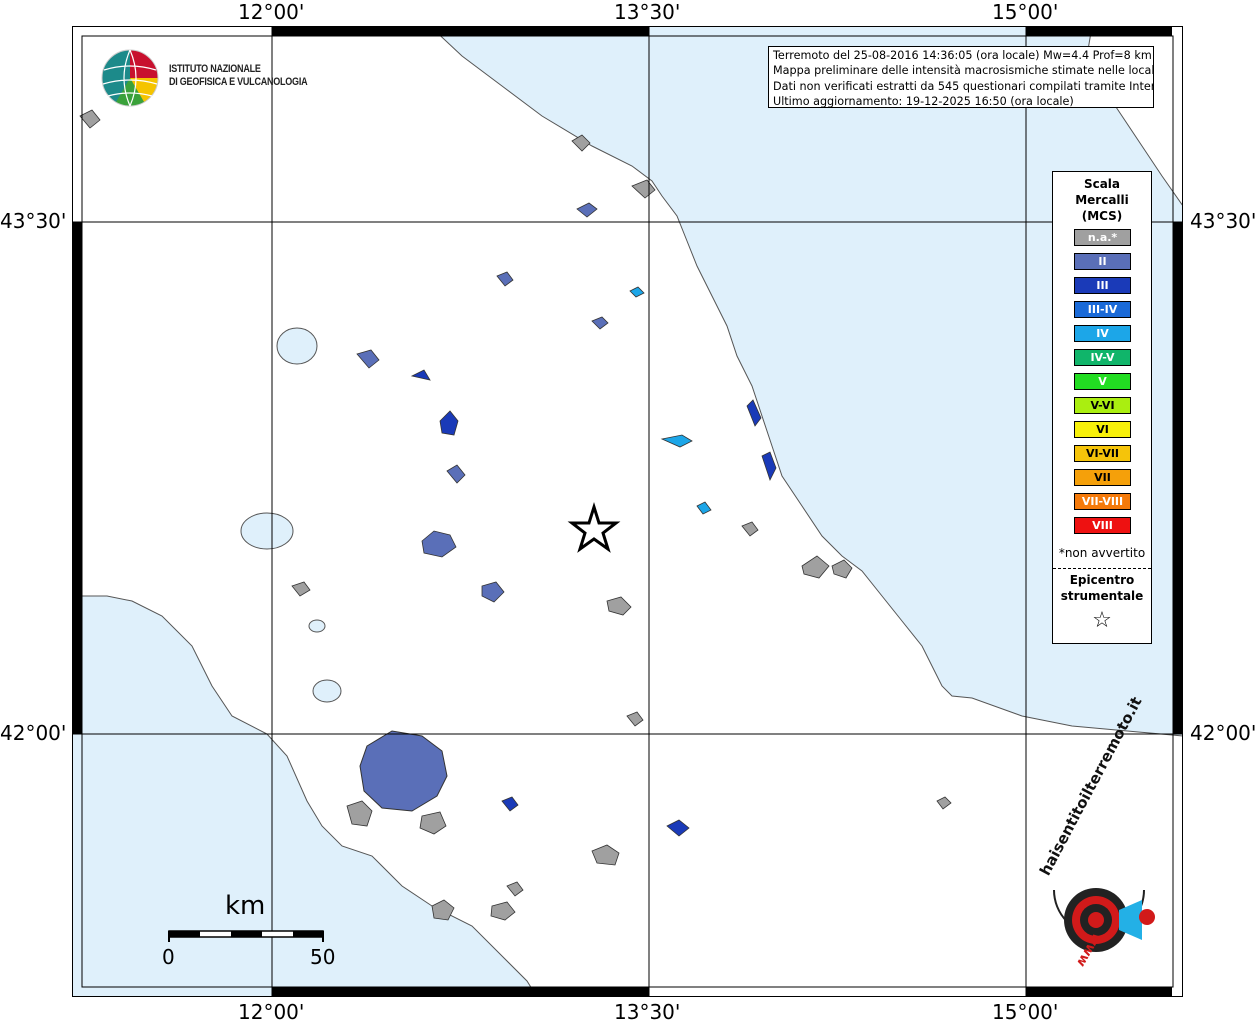 This screenshot has height=1024, width=1255. What do you see at coordinates (1102, 620) in the screenshot?
I see `legend-star-icon: ☆` at bounding box center [1102, 620].